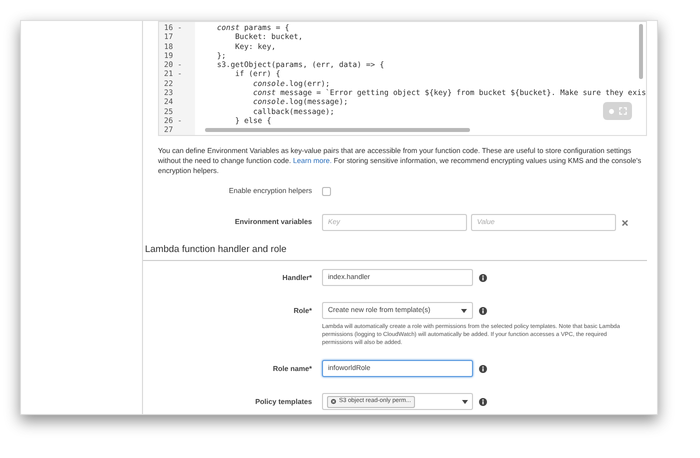 Image resolution: width=700 pixels, height=458 pixels. I want to click on close-icon, so click(625, 223).